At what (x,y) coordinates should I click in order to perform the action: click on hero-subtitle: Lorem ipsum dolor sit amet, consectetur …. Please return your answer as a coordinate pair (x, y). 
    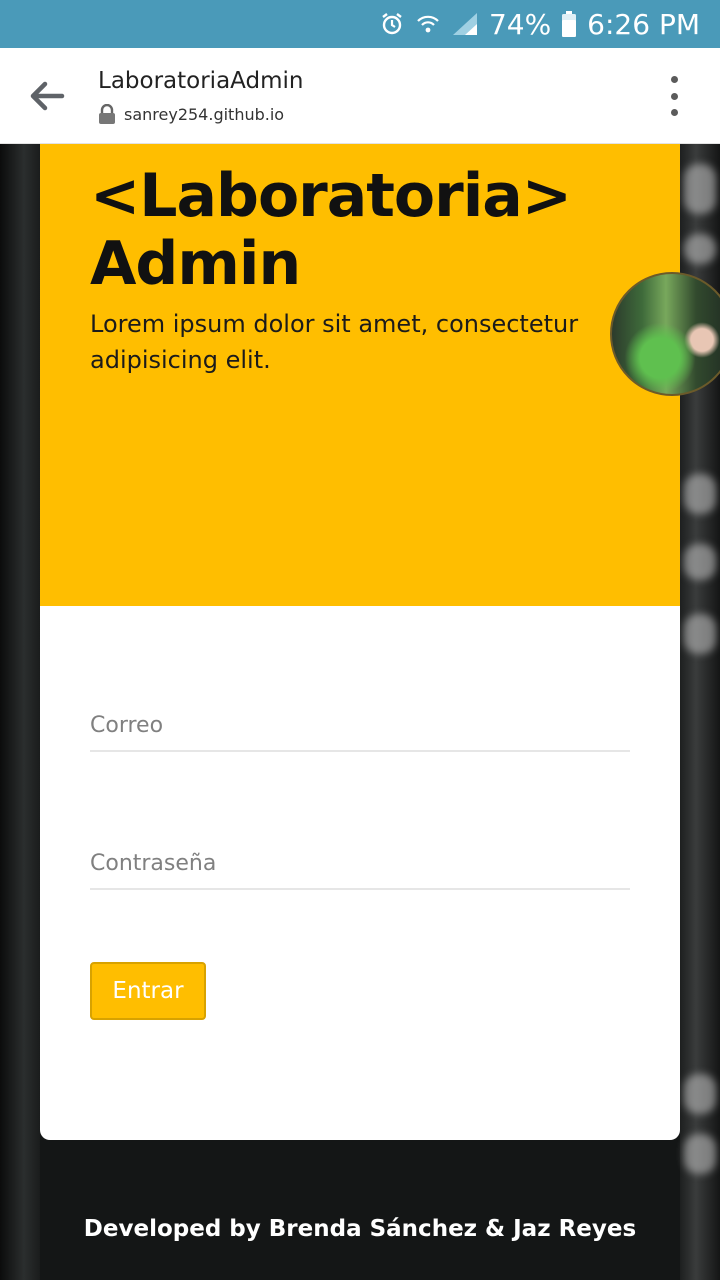
    Looking at the image, I should click on (334, 342).